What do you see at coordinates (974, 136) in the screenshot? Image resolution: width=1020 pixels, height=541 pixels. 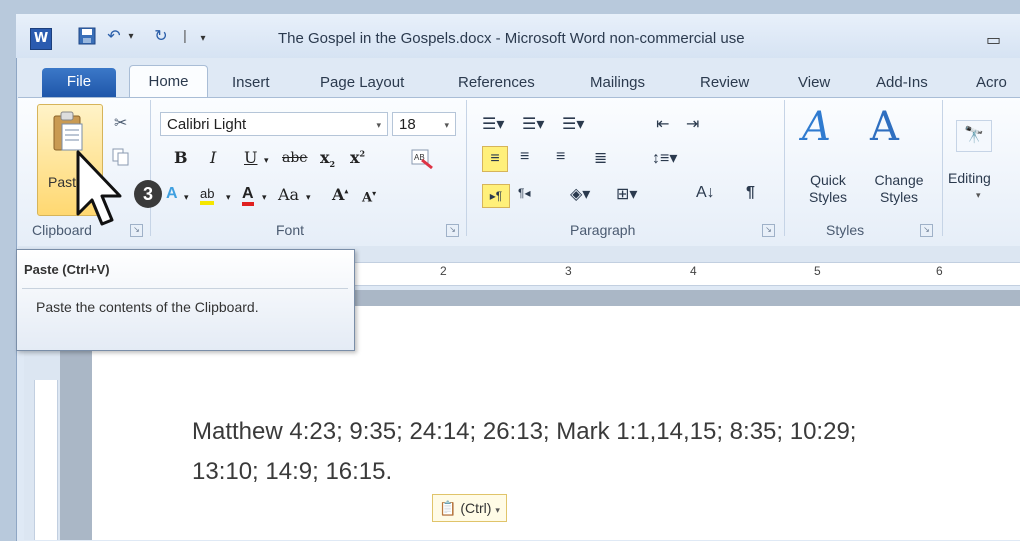 I see `find-icon: 🔭` at bounding box center [974, 136].